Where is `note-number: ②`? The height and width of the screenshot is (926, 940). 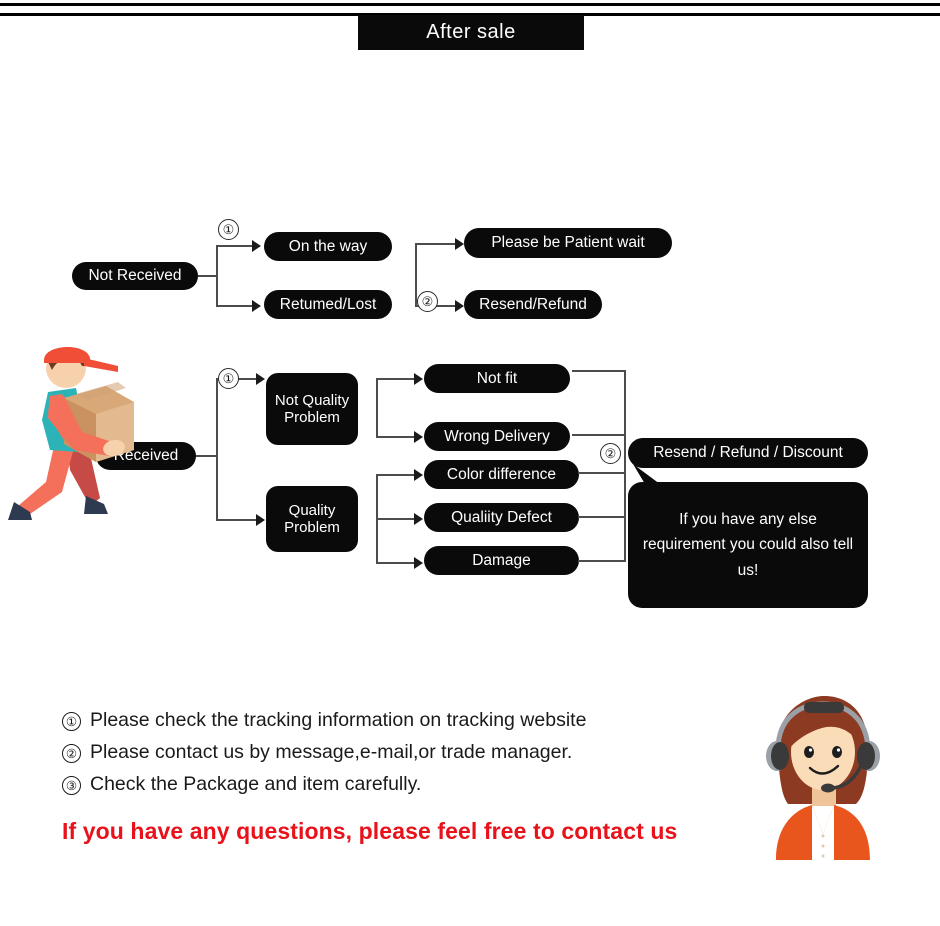
note-number: ② is located at coordinates (71, 753).